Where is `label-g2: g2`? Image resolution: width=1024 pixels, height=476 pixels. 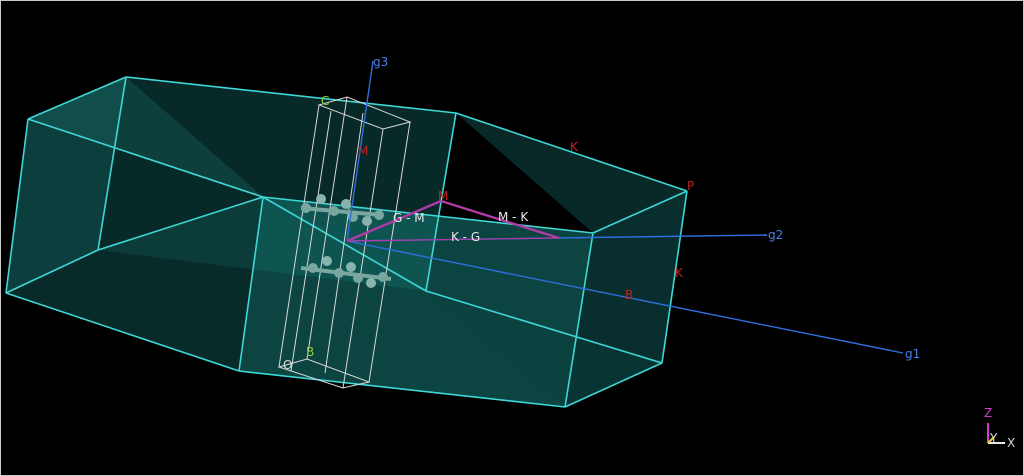
label-g2: g2 is located at coordinates (775, 235).